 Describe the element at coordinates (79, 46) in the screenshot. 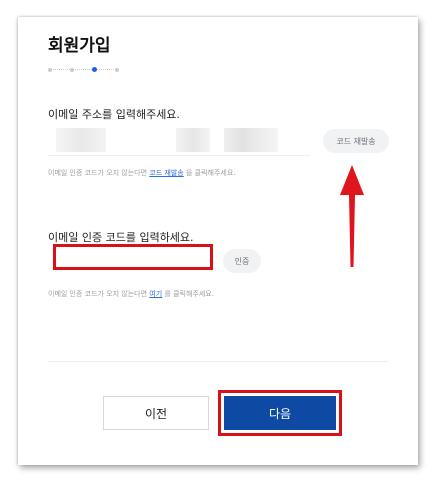

I see `page-title: 회원가입` at that location.